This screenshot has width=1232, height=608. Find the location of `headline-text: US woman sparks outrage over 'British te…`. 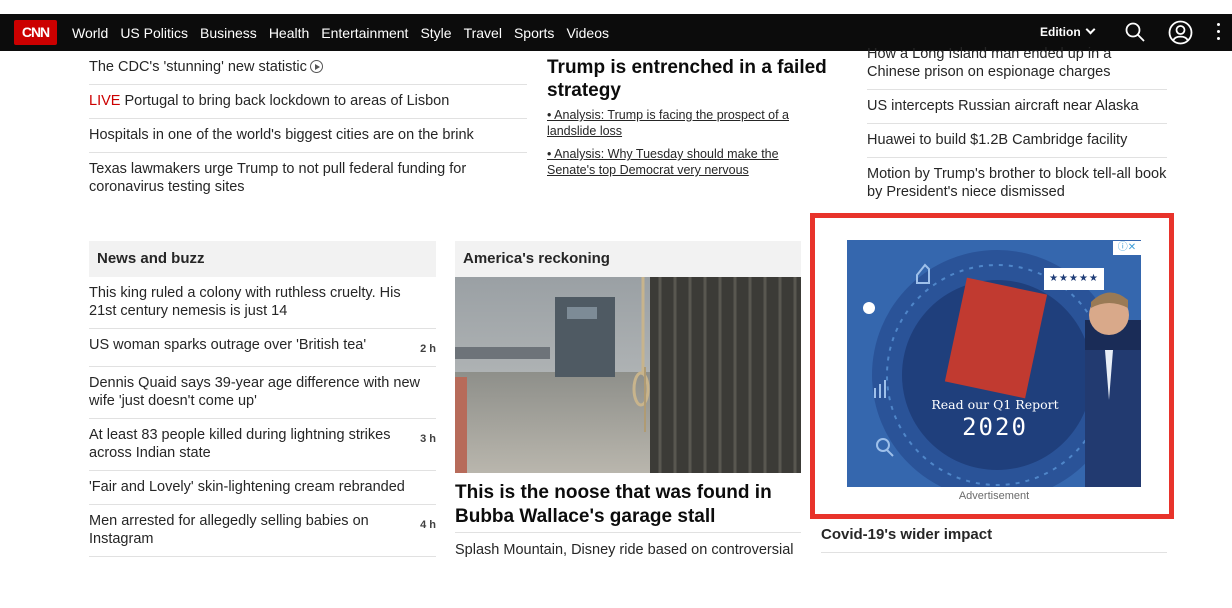

headline-text: US woman sparks outrage over 'British te… is located at coordinates (228, 345).